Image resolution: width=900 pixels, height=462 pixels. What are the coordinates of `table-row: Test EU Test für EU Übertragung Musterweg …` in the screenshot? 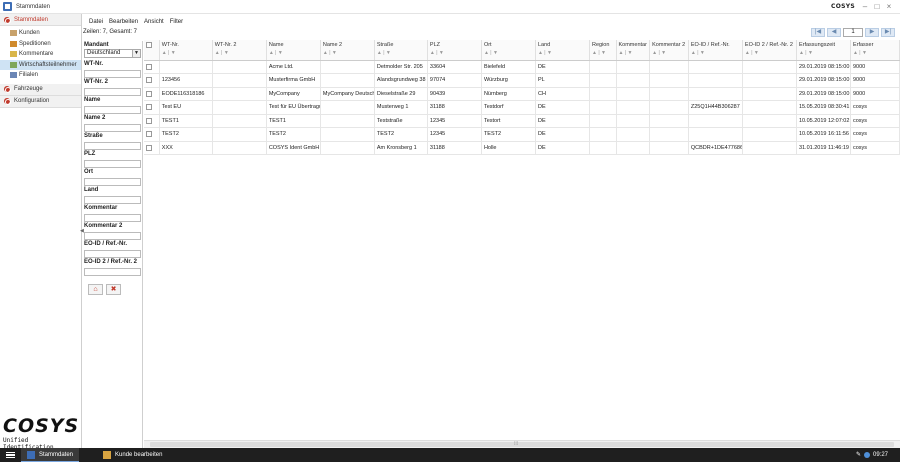 It's located at (522, 107).